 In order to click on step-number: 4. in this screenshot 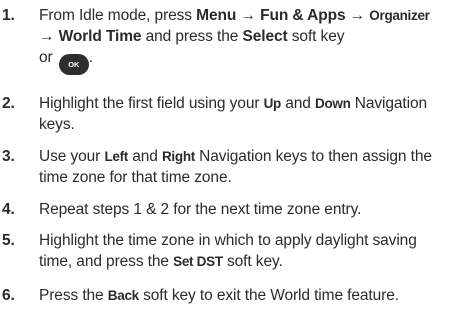, I will do `click(8, 209)`.